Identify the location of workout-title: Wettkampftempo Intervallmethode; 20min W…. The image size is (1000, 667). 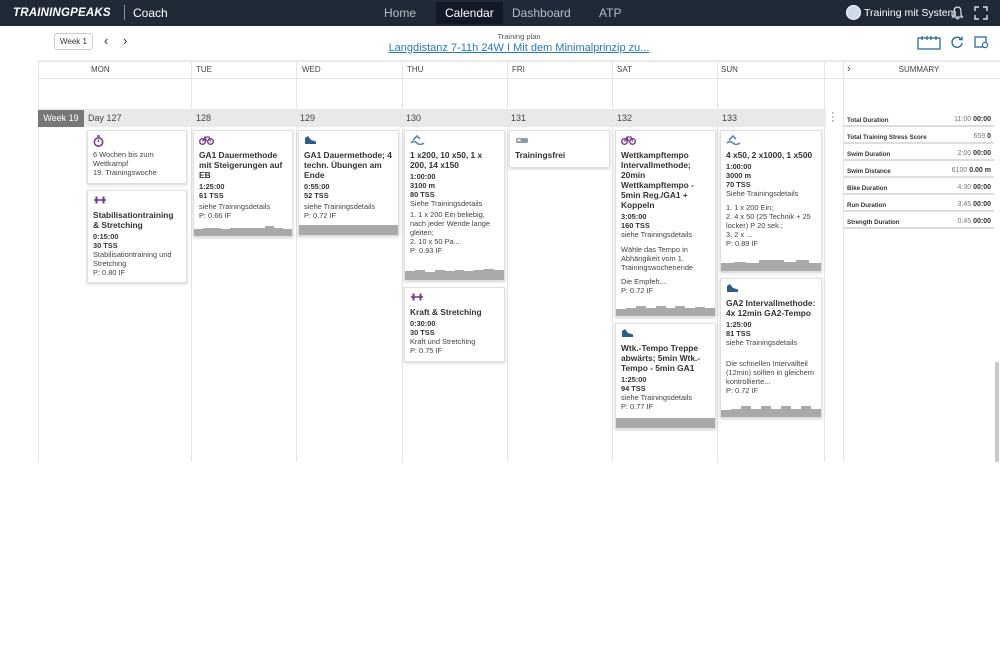
(657, 180).